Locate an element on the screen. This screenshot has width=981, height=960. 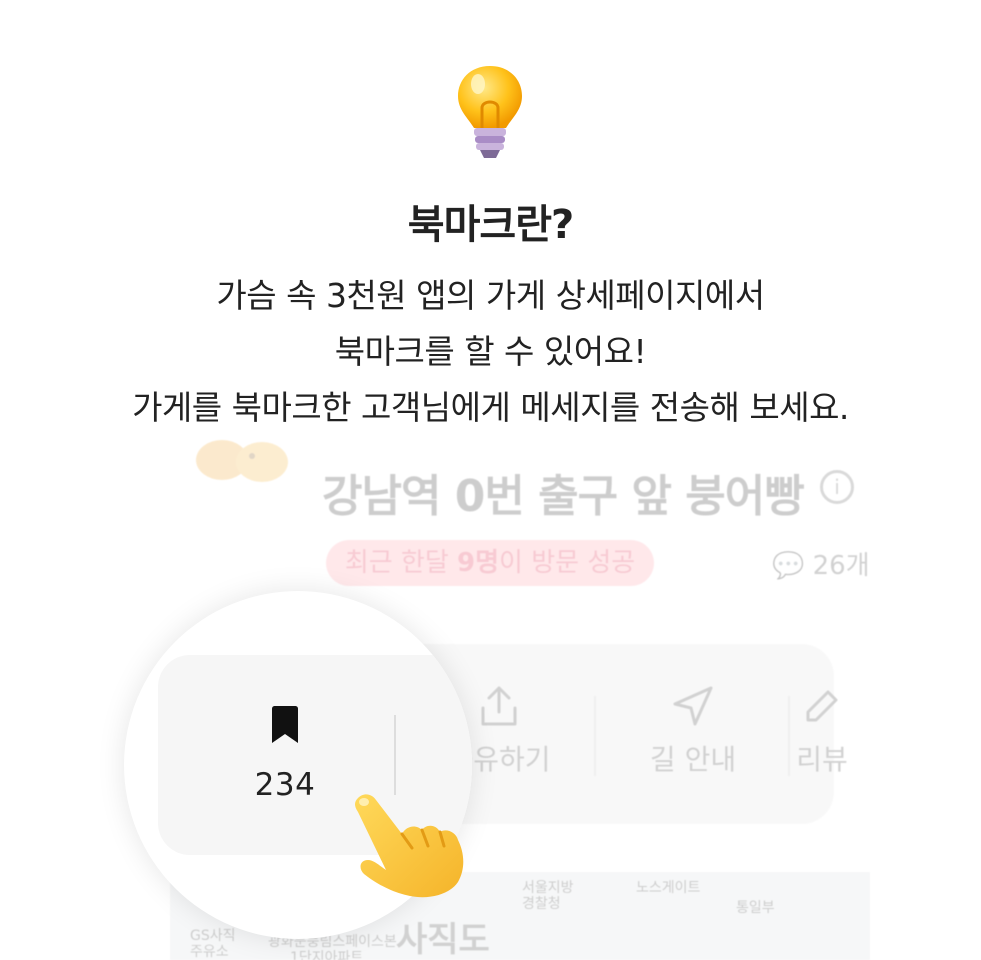
map-label-gas-station: GS사직 주유소 is located at coordinates (213, 944).